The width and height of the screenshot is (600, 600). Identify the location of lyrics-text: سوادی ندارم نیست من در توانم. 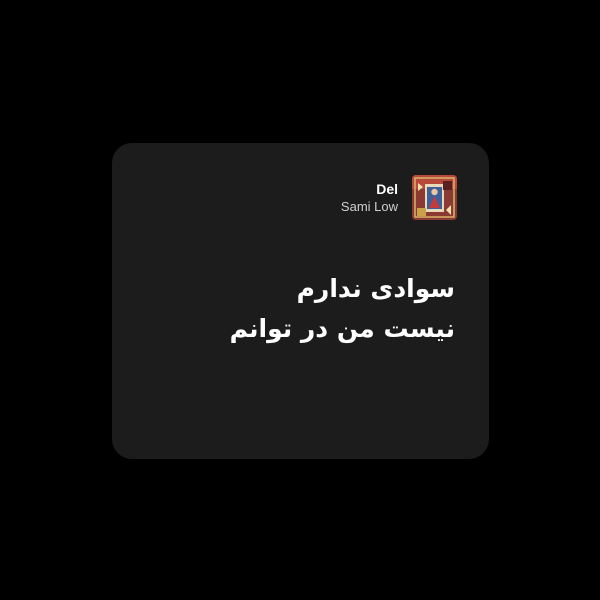
(295, 309).